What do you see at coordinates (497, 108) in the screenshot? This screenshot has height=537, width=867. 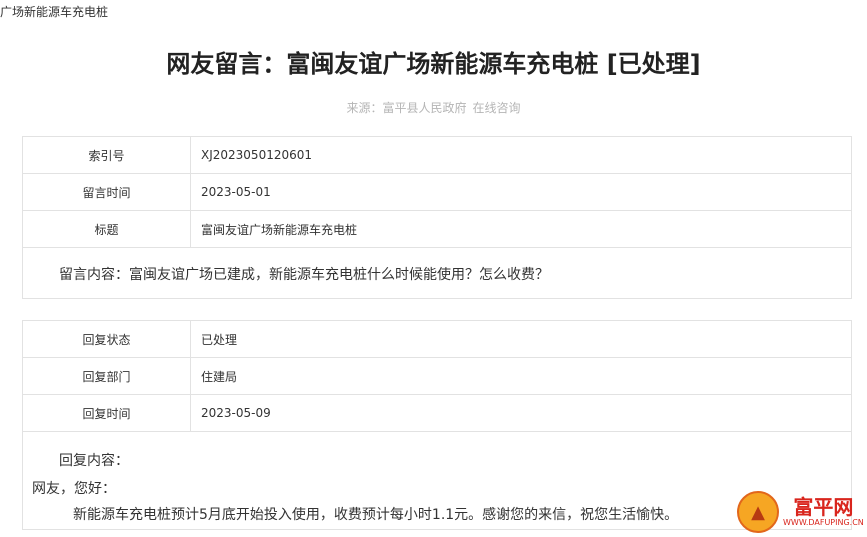 I see `online-consult-link: 在线咨询` at bounding box center [497, 108].